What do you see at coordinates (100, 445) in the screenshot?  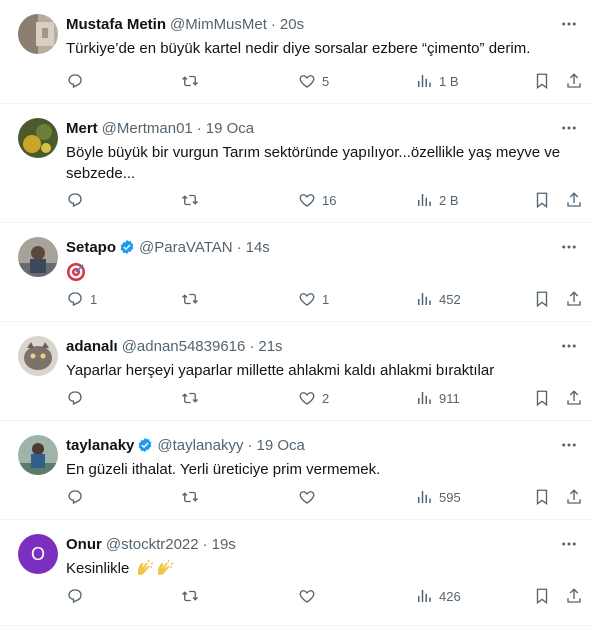 I see `author-name: taylanaky` at bounding box center [100, 445].